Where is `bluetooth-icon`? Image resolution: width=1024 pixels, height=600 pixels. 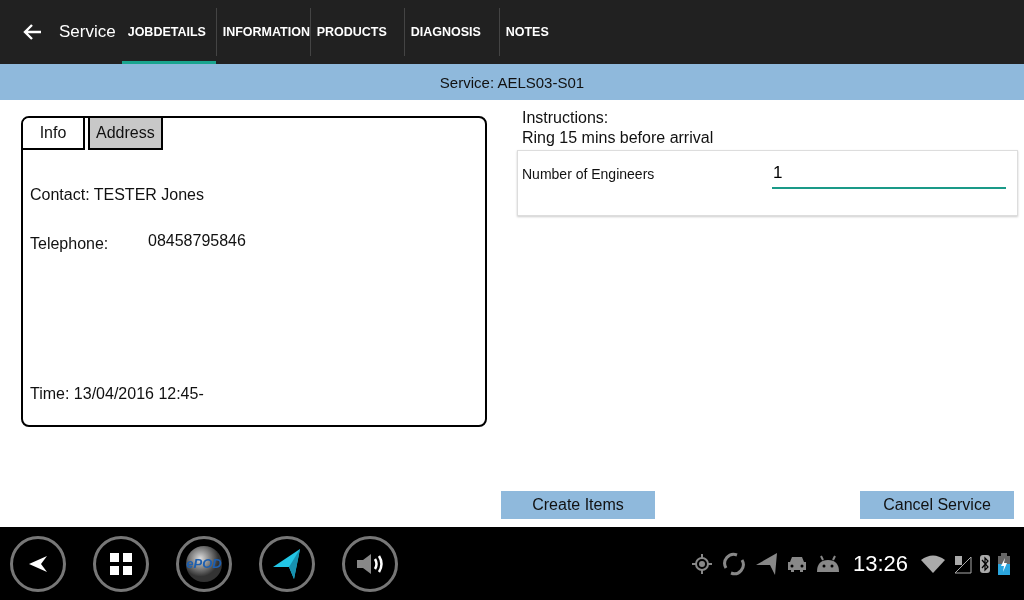
bluetooth-icon is located at coordinates (985, 563).